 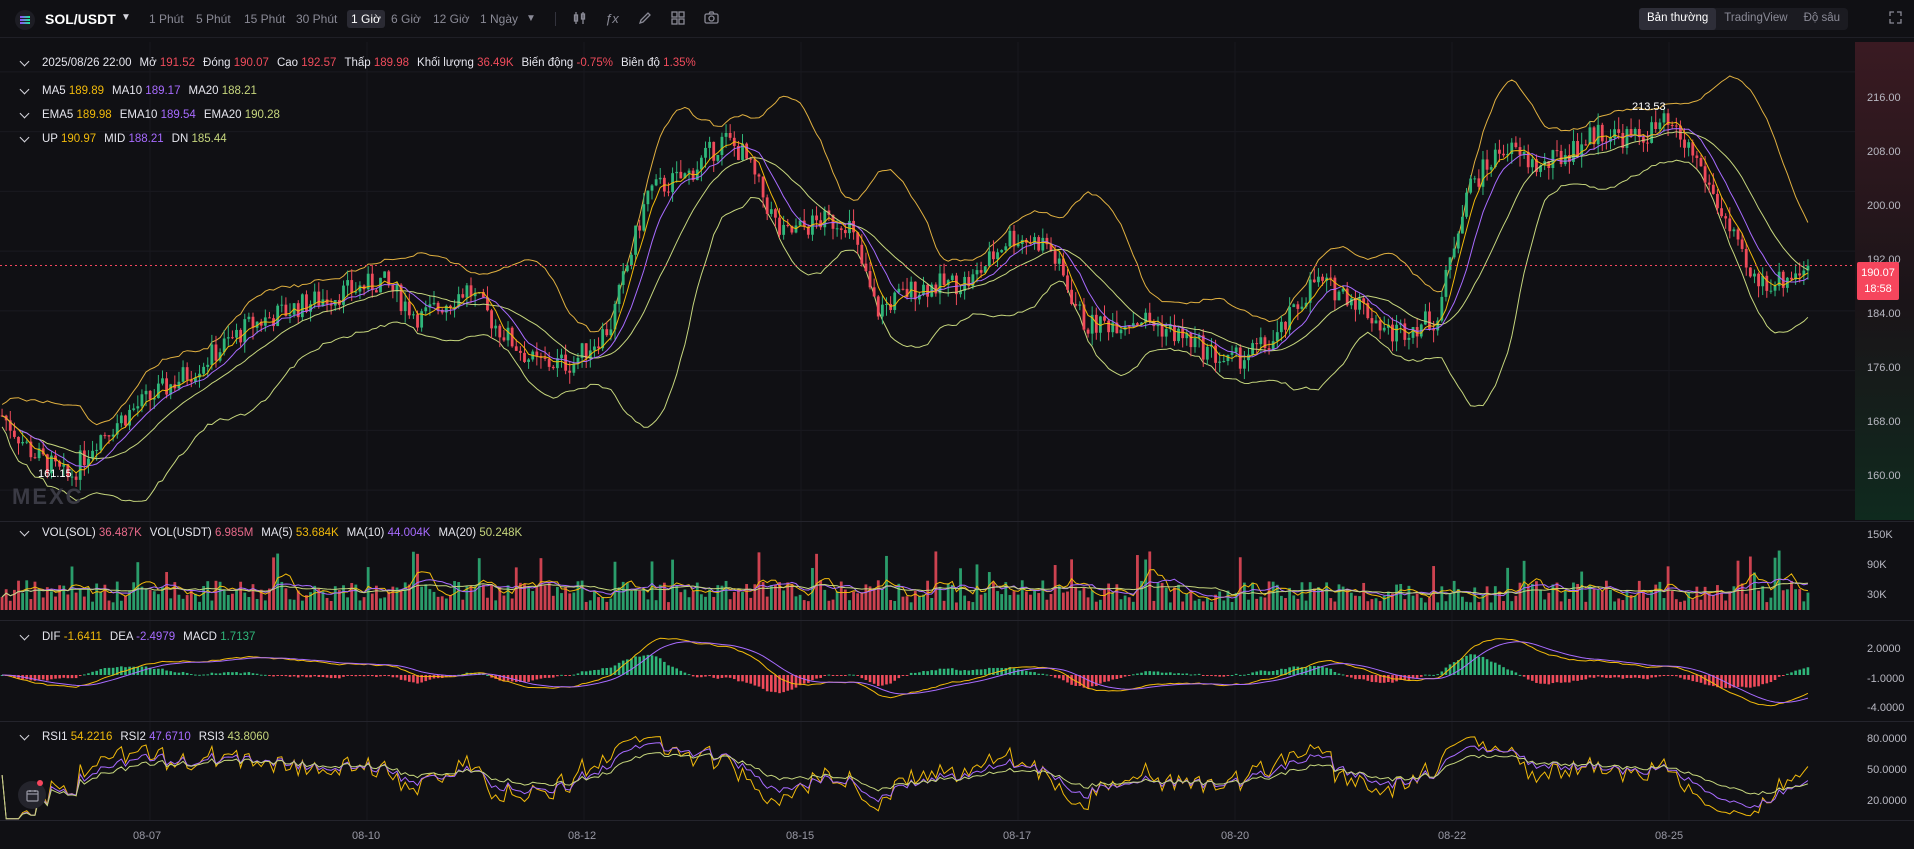 I want to click on boll-mid-field: MID 188.21, so click(x=133, y=139).